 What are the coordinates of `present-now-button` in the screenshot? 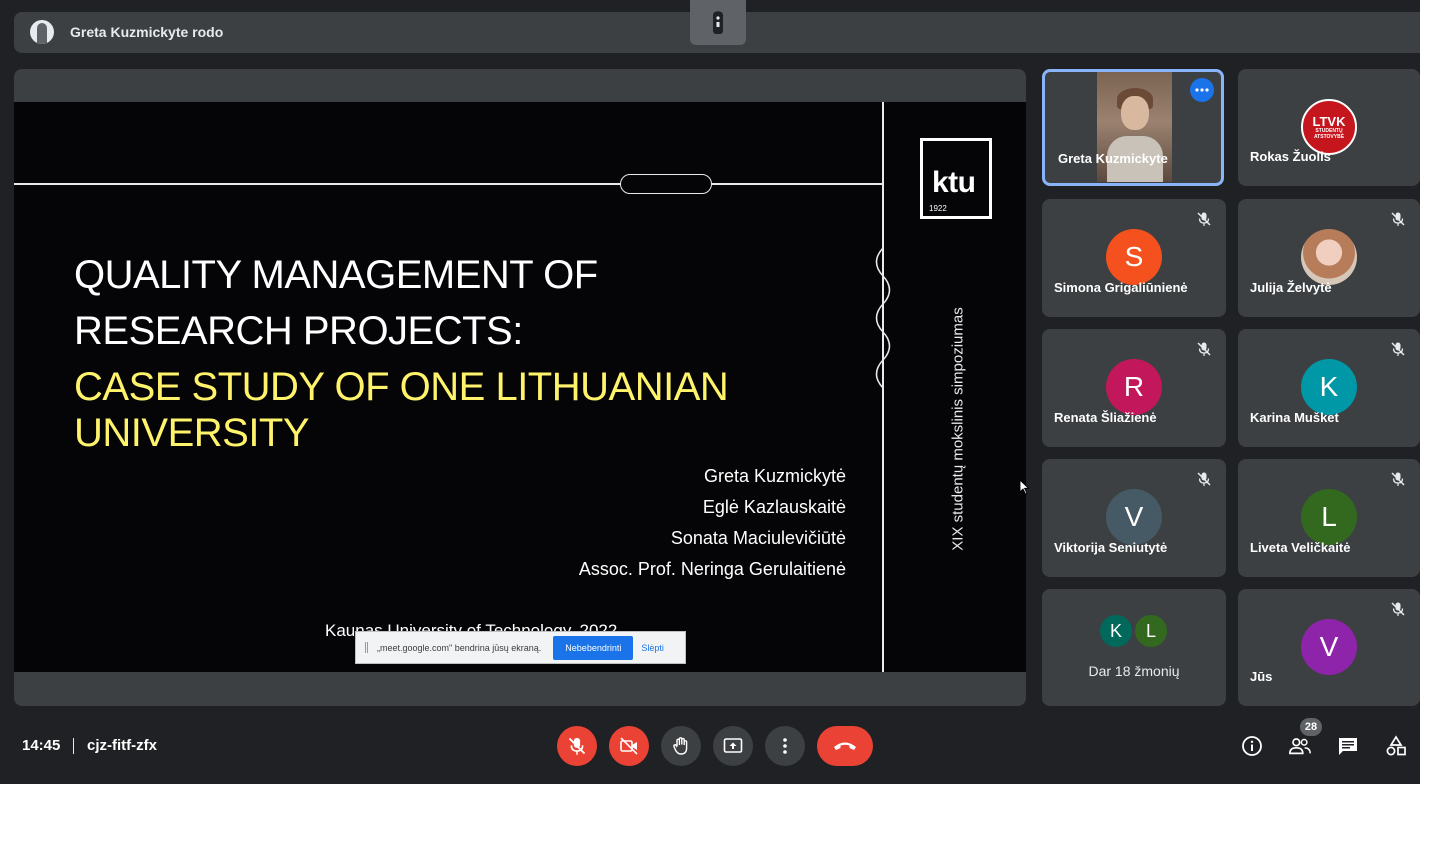 It's located at (733, 746).